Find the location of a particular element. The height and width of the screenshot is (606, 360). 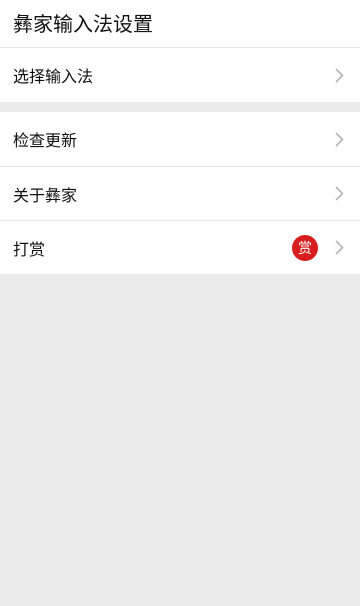

about-label: 关于彝家 is located at coordinates (45, 195).